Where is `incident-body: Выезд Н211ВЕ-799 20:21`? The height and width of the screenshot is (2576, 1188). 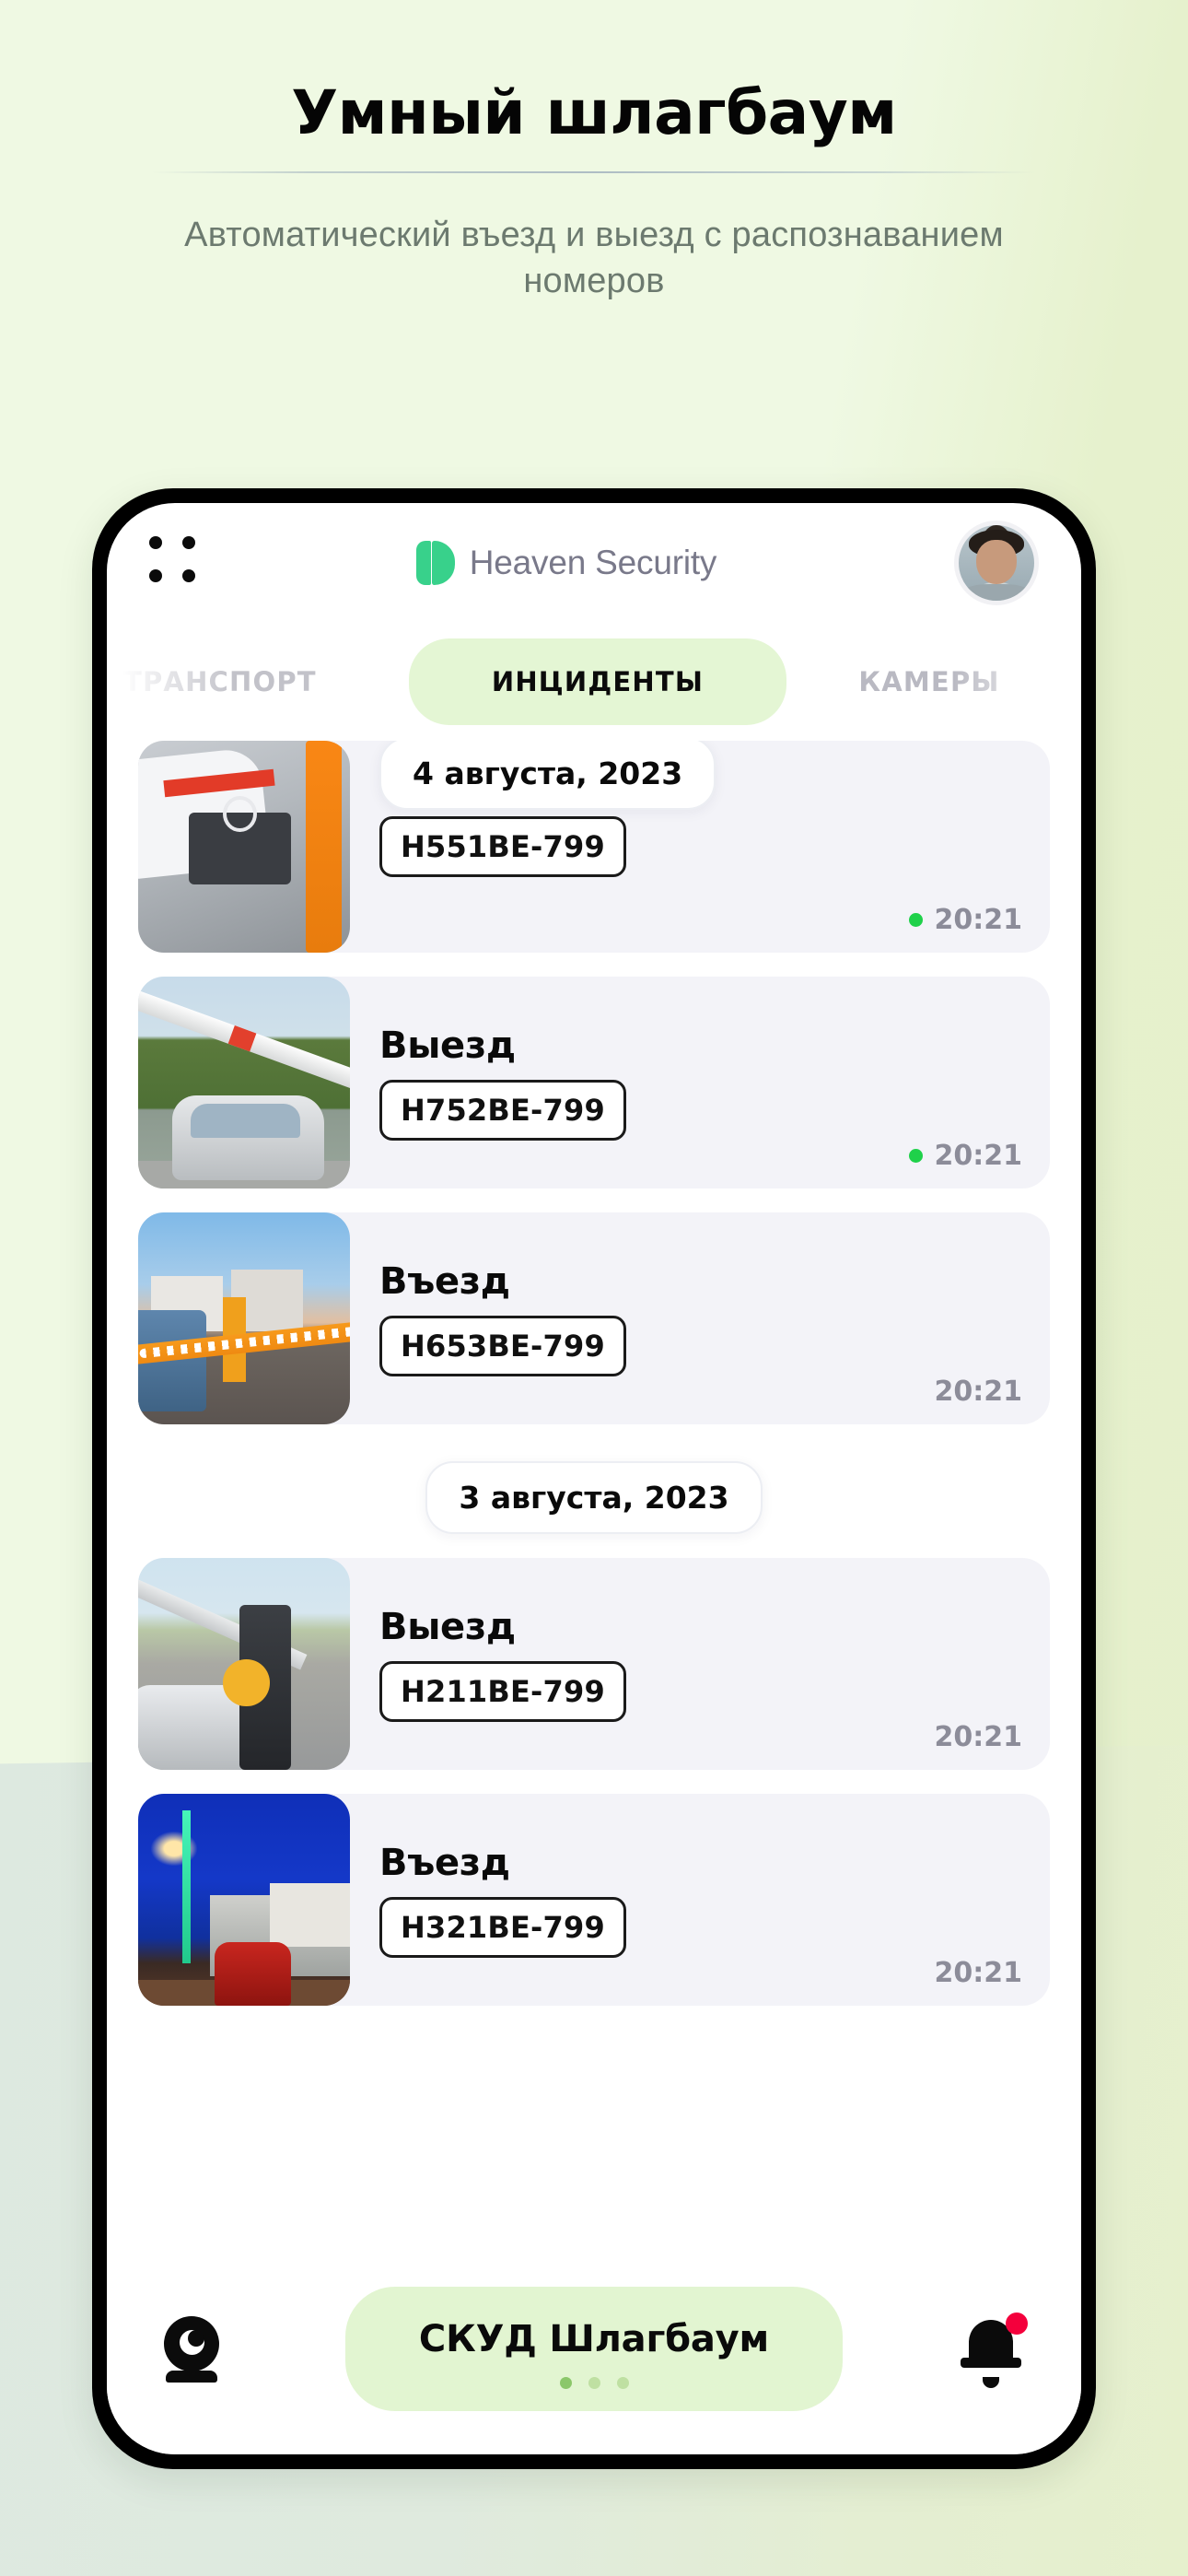
incident-body: Выезд Н211ВЕ-799 20:21 is located at coordinates (700, 1664).